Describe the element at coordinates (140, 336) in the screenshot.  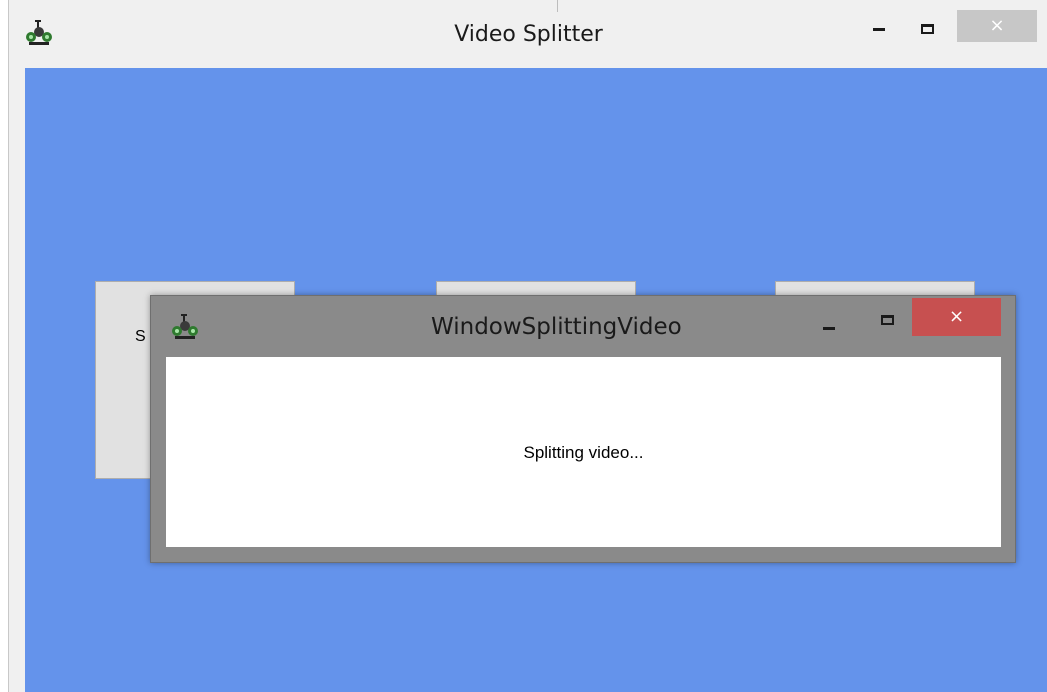
I see `split-button-label: S` at that location.